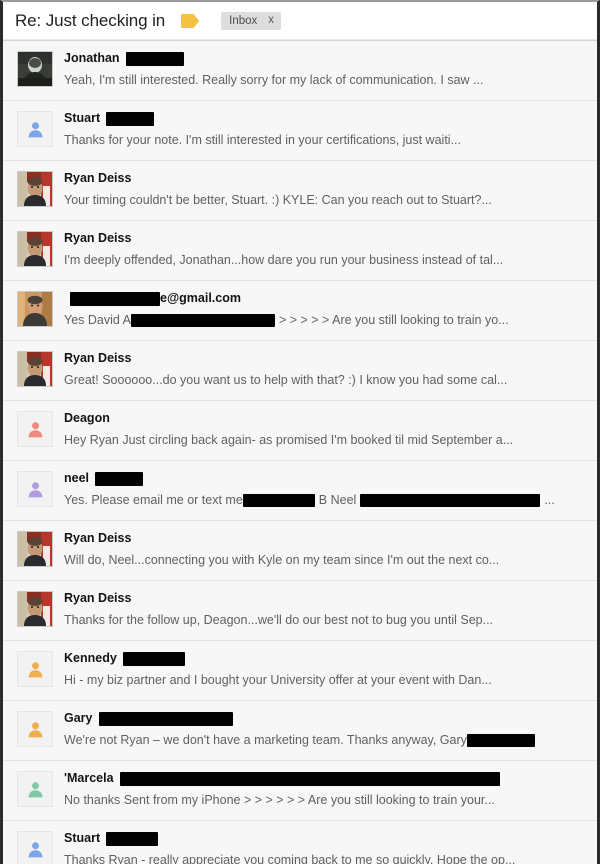  What do you see at coordinates (97, 319) in the screenshot?
I see `snippet-text: Yes David A` at bounding box center [97, 319].